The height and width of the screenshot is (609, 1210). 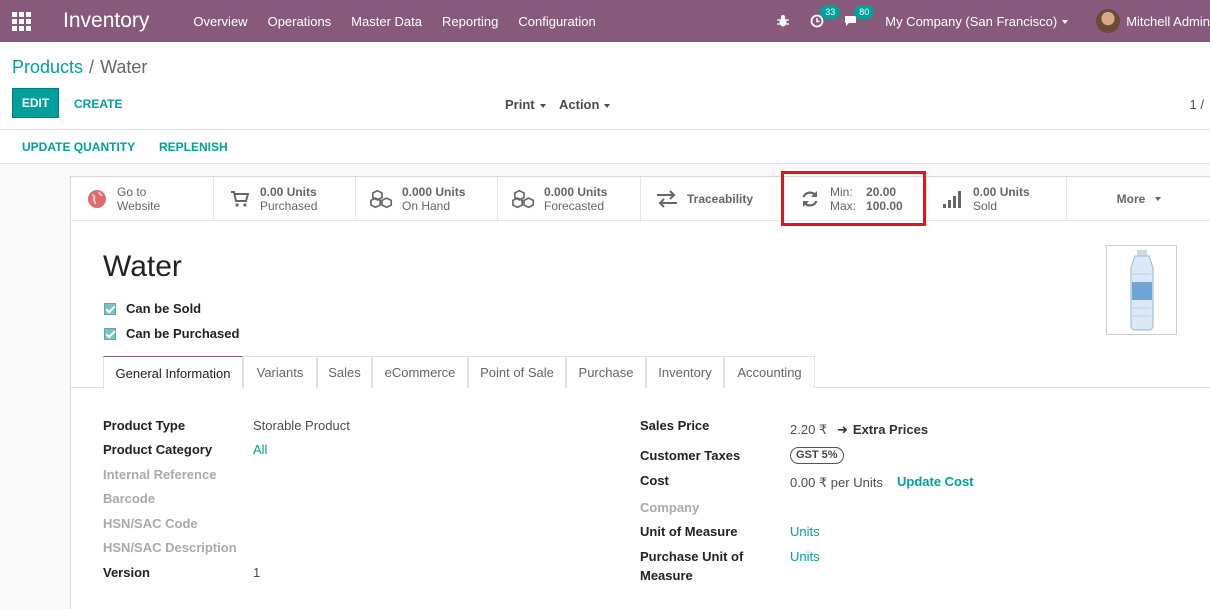 I want to click on pager: 1 /, so click(x=1197, y=104).